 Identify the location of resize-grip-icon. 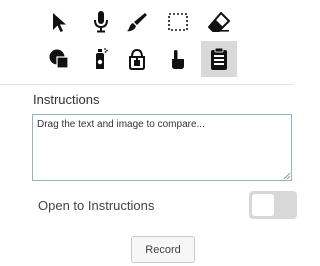
(287, 176).